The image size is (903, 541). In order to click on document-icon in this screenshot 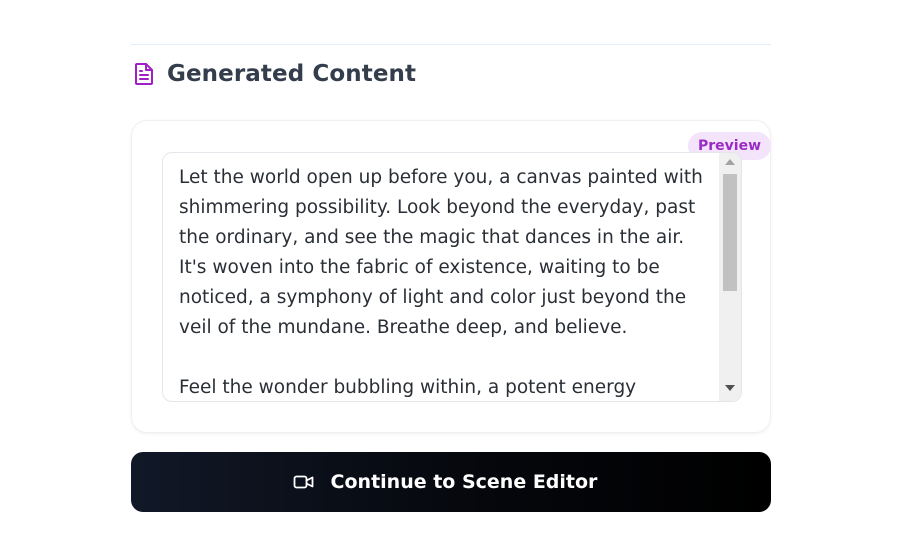, I will do `click(144, 74)`.